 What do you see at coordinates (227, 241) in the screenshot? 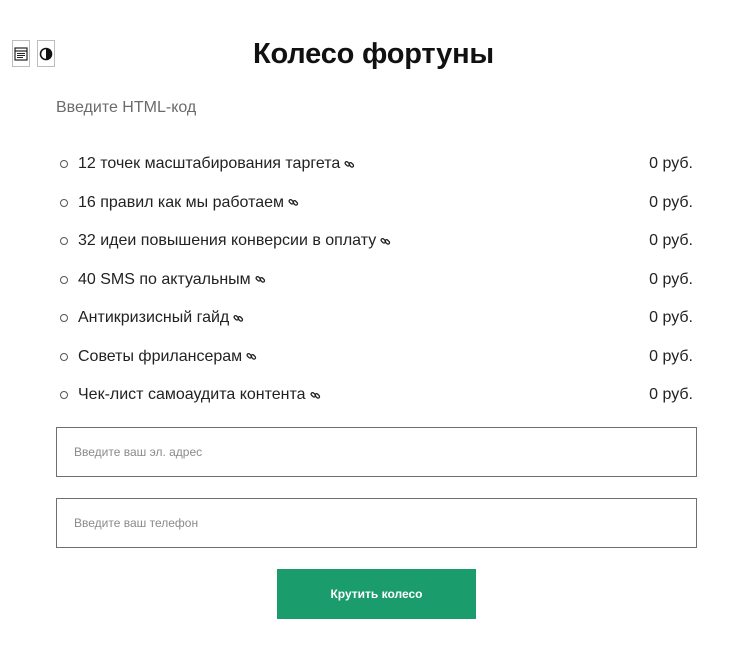
I see `product-name: 32 идеи повышения конверсии в оплату` at bounding box center [227, 241].